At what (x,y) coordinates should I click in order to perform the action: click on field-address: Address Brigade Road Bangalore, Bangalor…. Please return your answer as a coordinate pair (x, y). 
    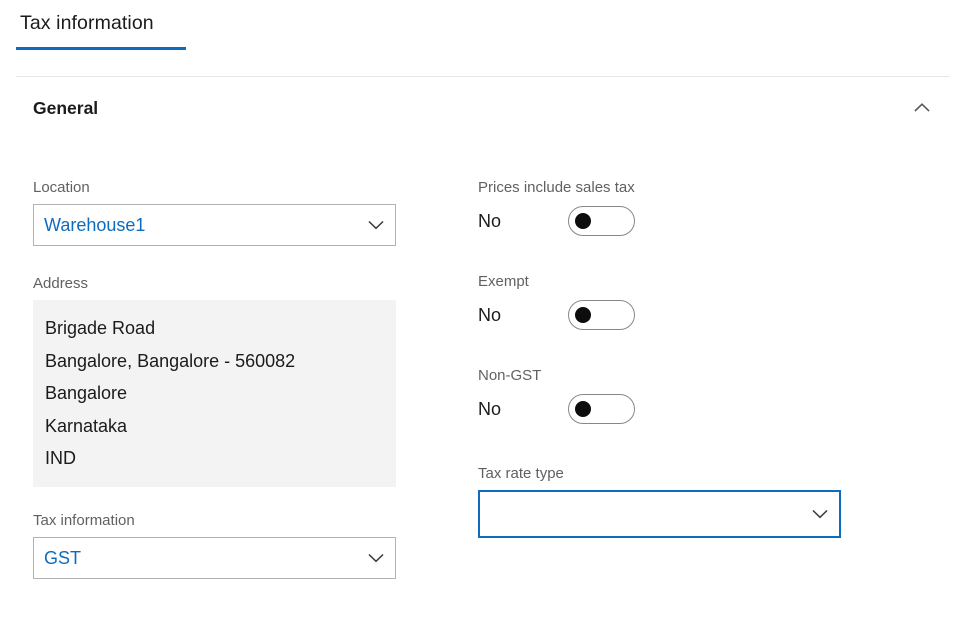
    Looking at the image, I should click on (214, 380).